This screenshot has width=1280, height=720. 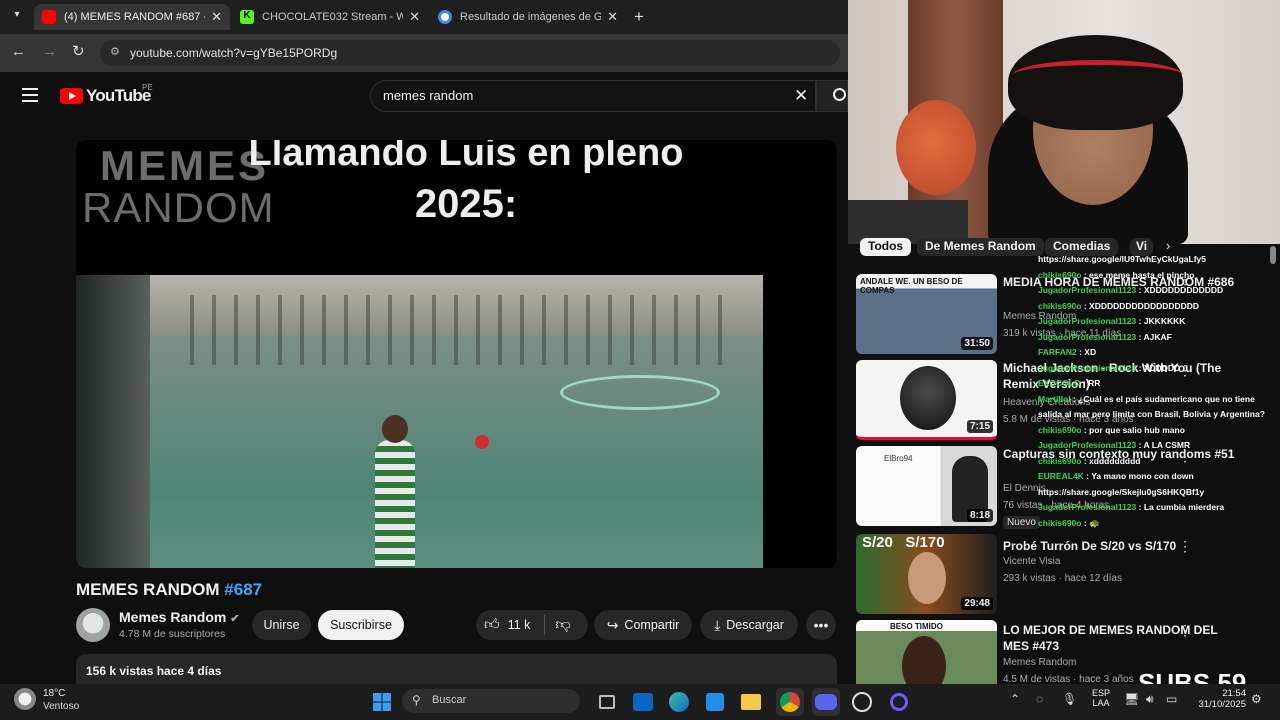 What do you see at coordinates (886, 247) in the screenshot?
I see `chip-all: Todos` at bounding box center [886, 247].